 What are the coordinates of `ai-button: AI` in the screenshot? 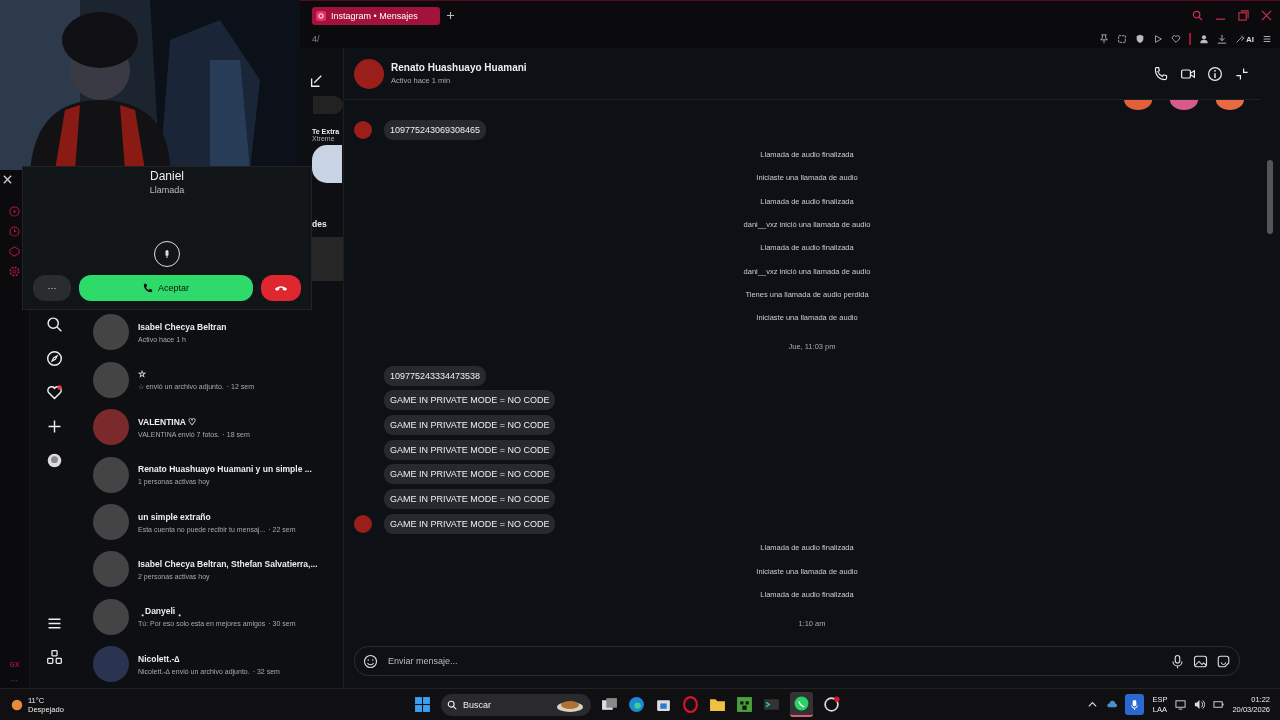 It's located at (1244, 39).